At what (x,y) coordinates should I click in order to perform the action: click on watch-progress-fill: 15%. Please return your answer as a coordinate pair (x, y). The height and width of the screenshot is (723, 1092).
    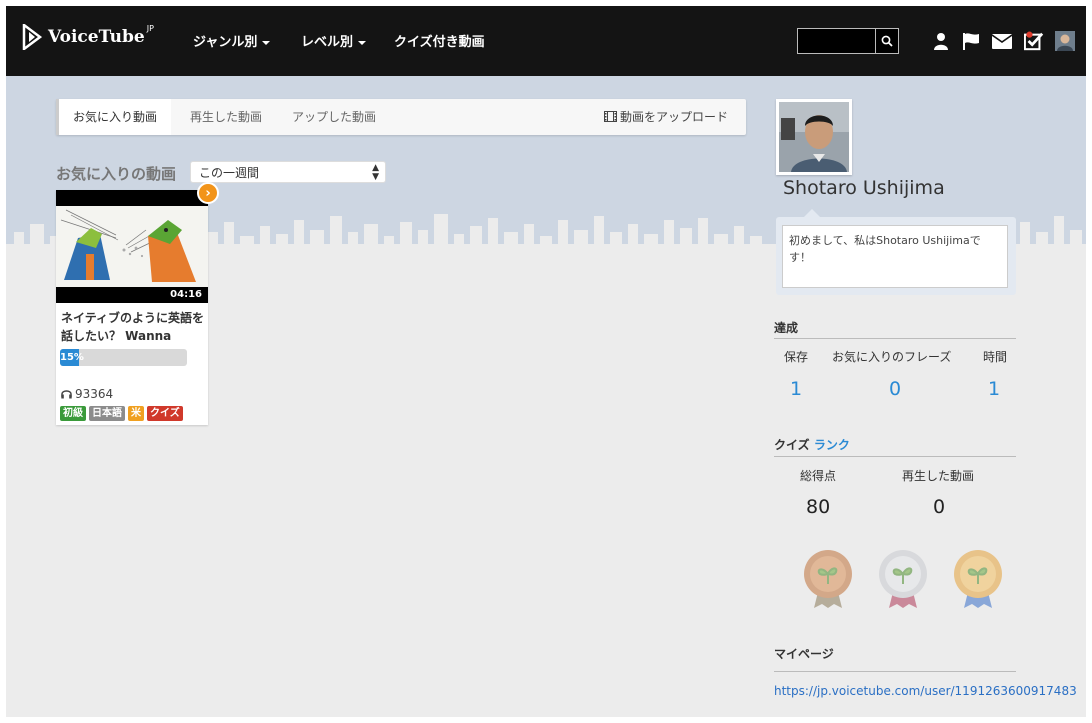
    Looking at the image, I should click on (72, 357).